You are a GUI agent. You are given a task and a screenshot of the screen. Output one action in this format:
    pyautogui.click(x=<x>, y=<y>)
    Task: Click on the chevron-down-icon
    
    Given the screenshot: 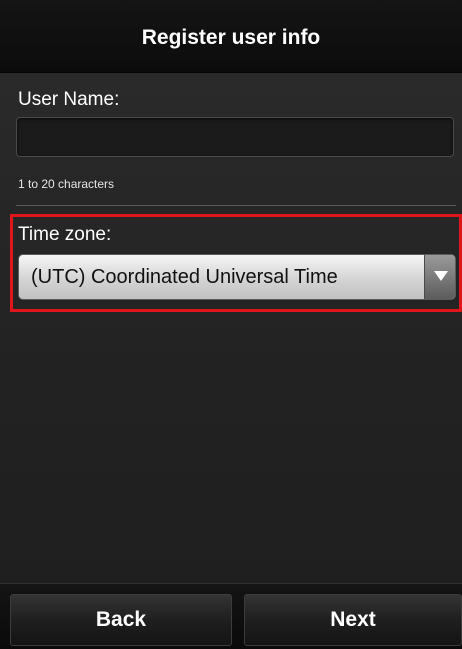 What is the action you would take?
    pyautogui.click(x=441, y=276)
    